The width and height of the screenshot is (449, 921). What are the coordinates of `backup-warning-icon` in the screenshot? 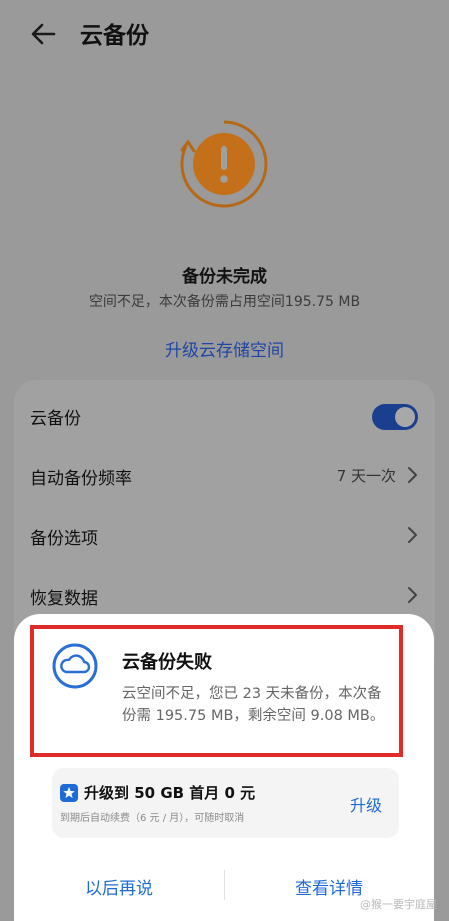 It's located at (224, 164).